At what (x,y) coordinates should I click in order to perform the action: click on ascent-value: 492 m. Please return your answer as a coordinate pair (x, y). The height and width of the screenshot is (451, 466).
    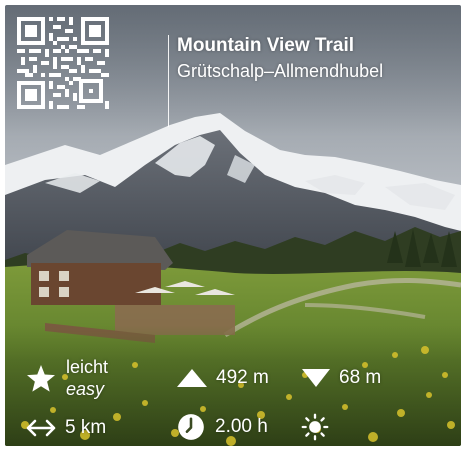
    Looking at the image, I should click on (242, 377).